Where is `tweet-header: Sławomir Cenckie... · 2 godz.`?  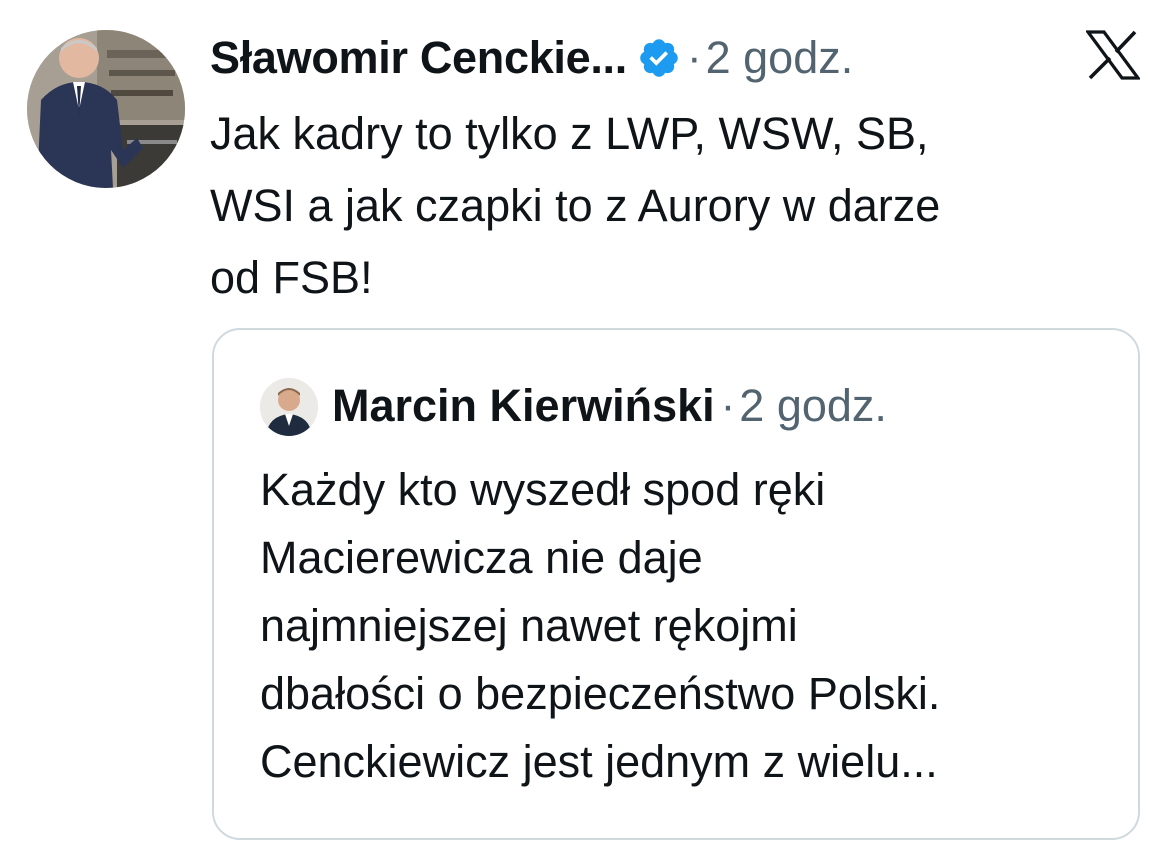 tweet-header: Sławomir Cenckie... · 2 godz. is located at coordinates (531, 58).